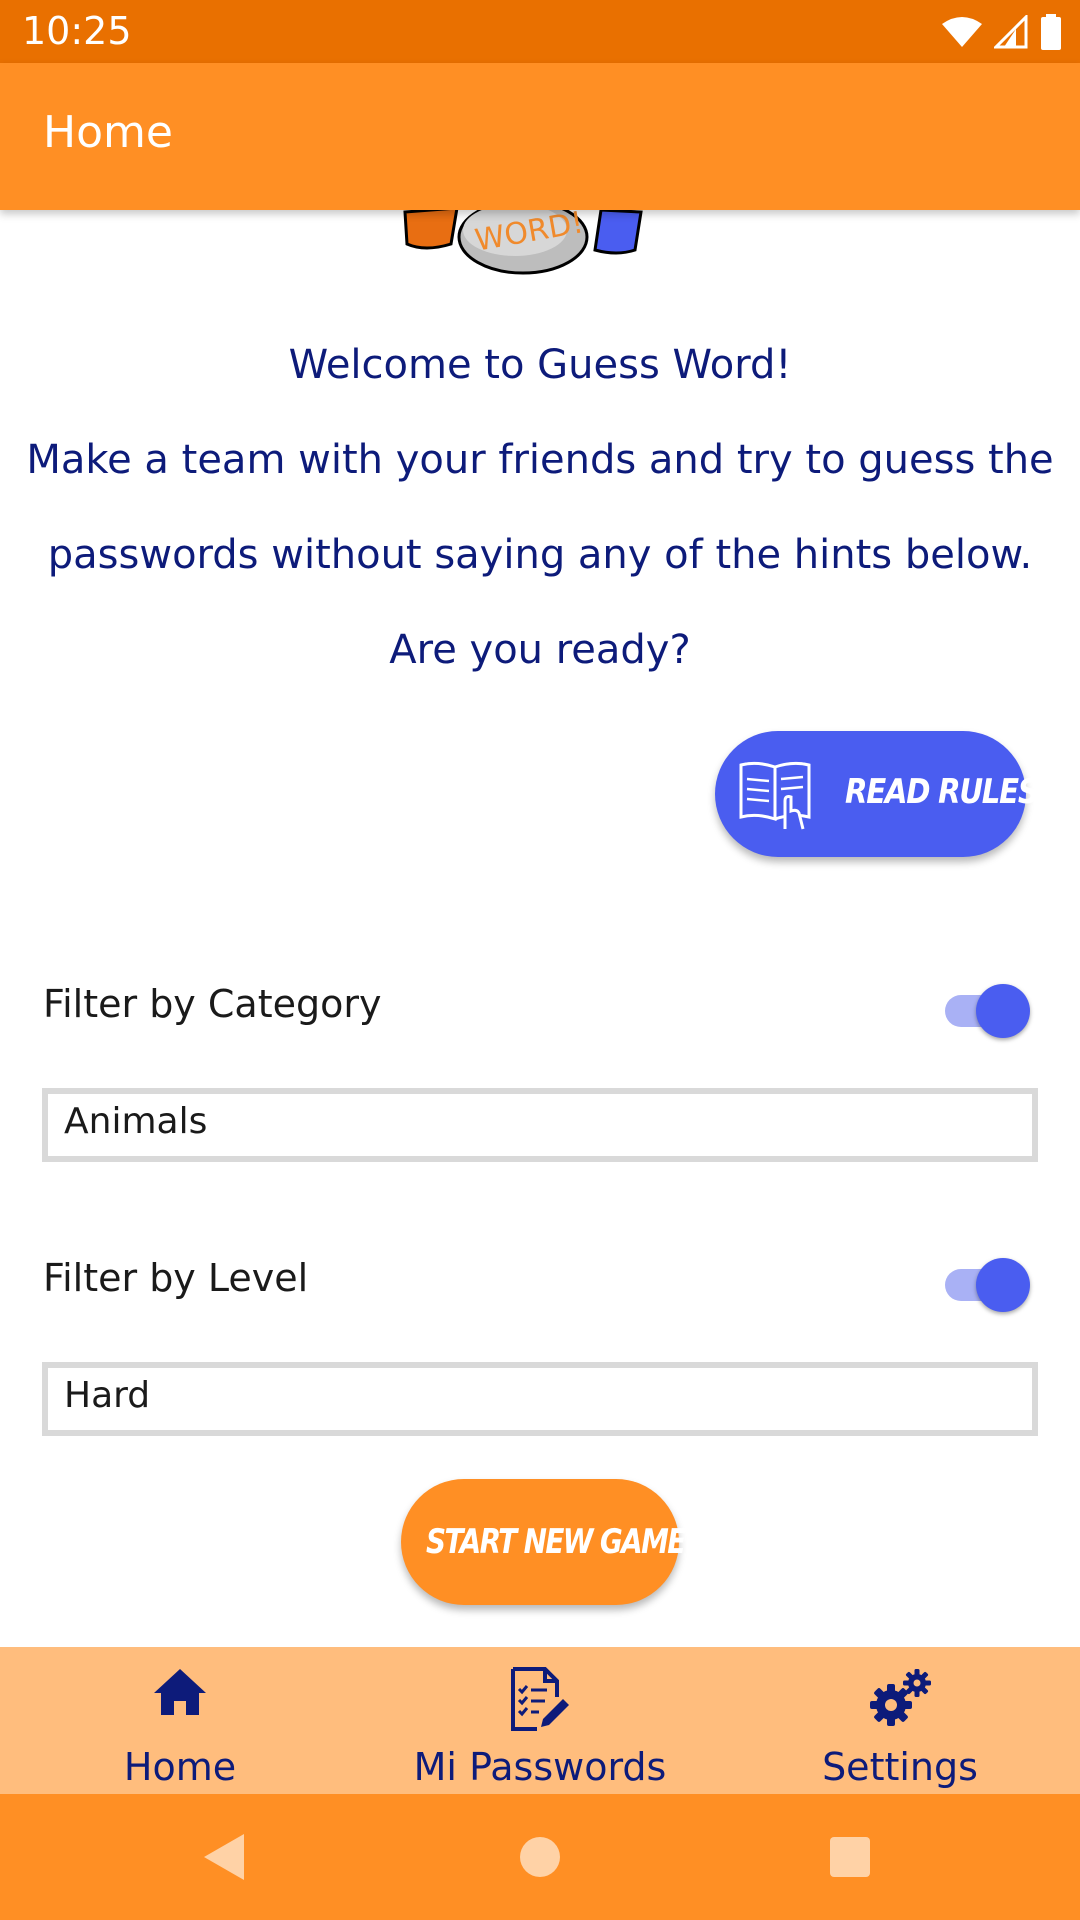  I want to click on start-new-game-button: START NEW GAME, so click(543, 1542).